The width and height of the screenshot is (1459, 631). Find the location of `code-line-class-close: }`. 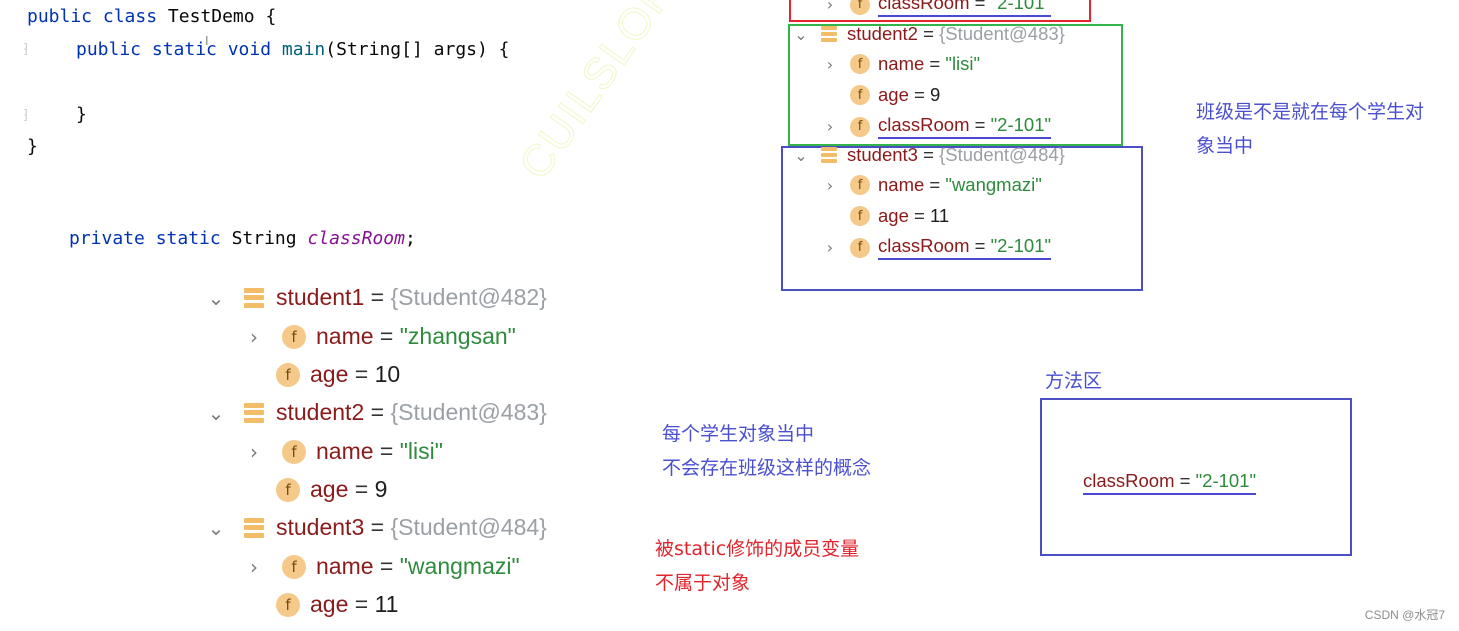

code-line-class-close: } is located at coordinates (32, 147).